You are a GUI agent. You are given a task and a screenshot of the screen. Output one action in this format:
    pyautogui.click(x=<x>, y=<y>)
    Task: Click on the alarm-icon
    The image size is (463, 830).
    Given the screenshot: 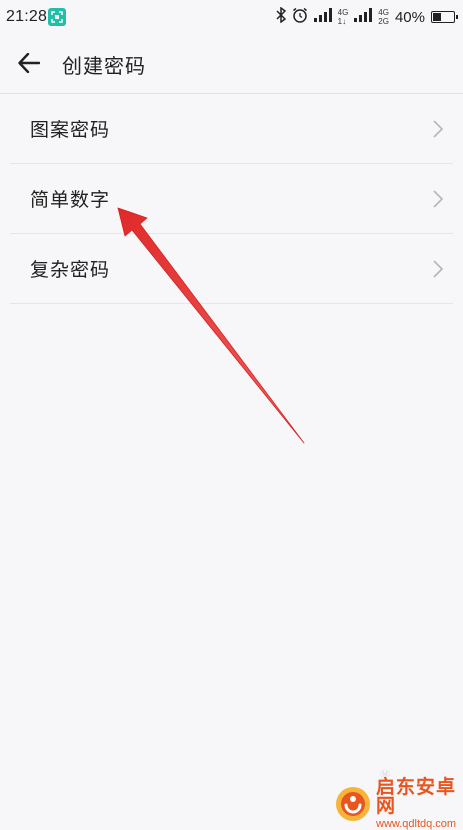 What is the action you would take?
    pyautogui.click(x=300, y=17)
    